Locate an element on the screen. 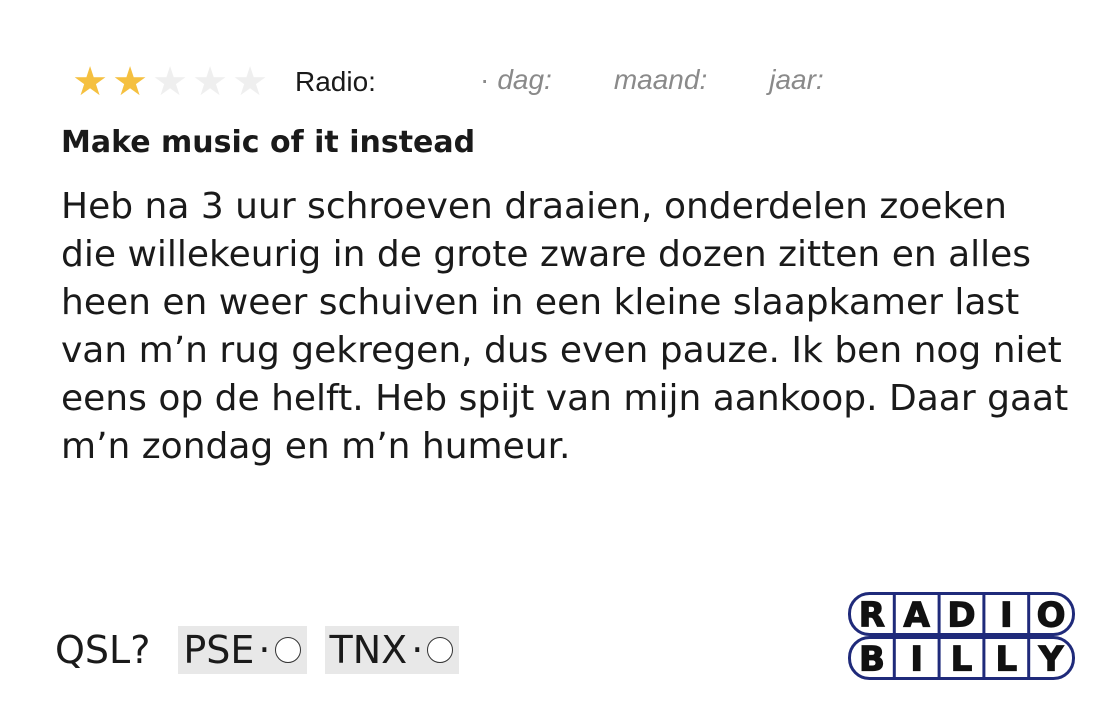 The image size is (1107, 711). radio-label: Radio: is located at coordinates (335, 81).